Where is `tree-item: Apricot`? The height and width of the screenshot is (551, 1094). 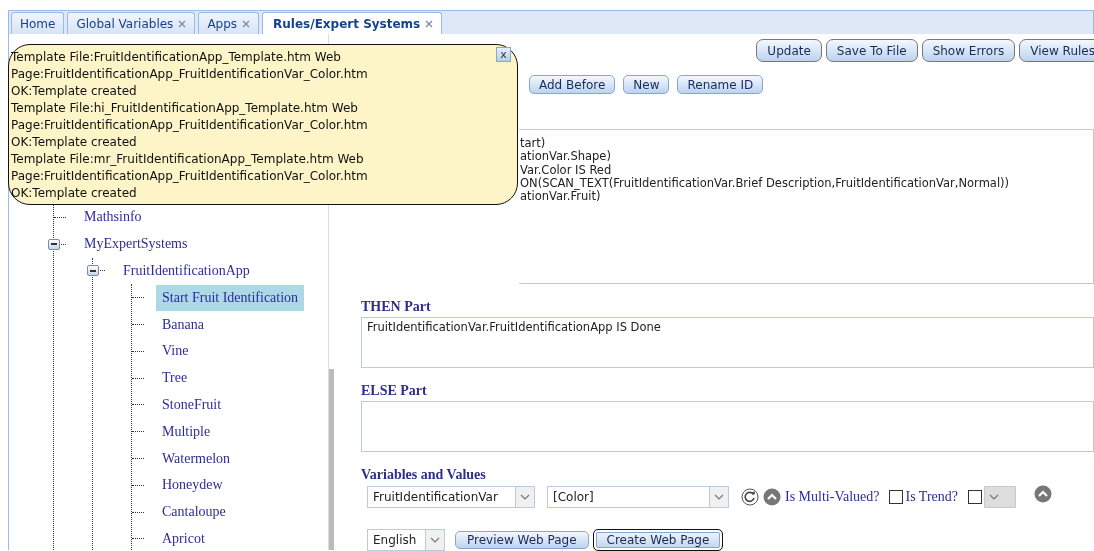 tree-item: Apricot is located at coordinates (183, 538).